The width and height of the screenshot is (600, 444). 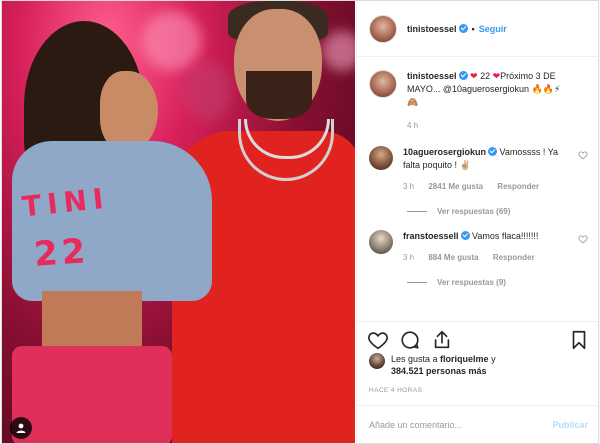 I want to click on post-timestamp: HACE 4 HORAS, so click(x=395, y=390).